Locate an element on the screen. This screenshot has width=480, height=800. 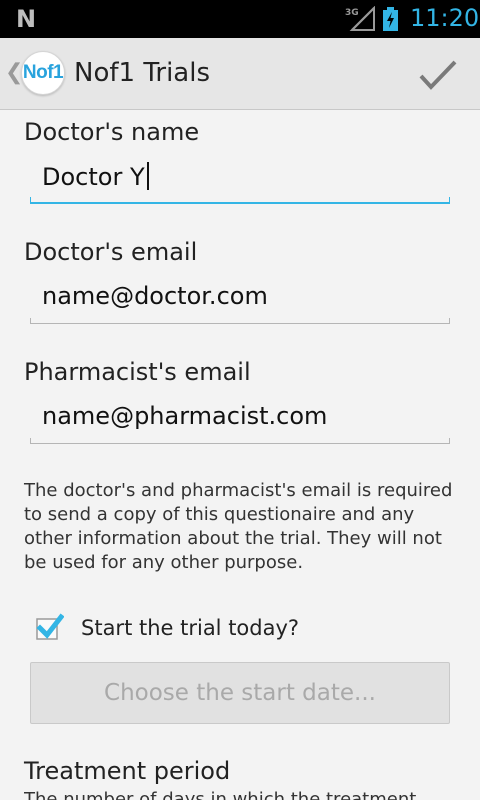
done-button is located at coordinates (438, 75).